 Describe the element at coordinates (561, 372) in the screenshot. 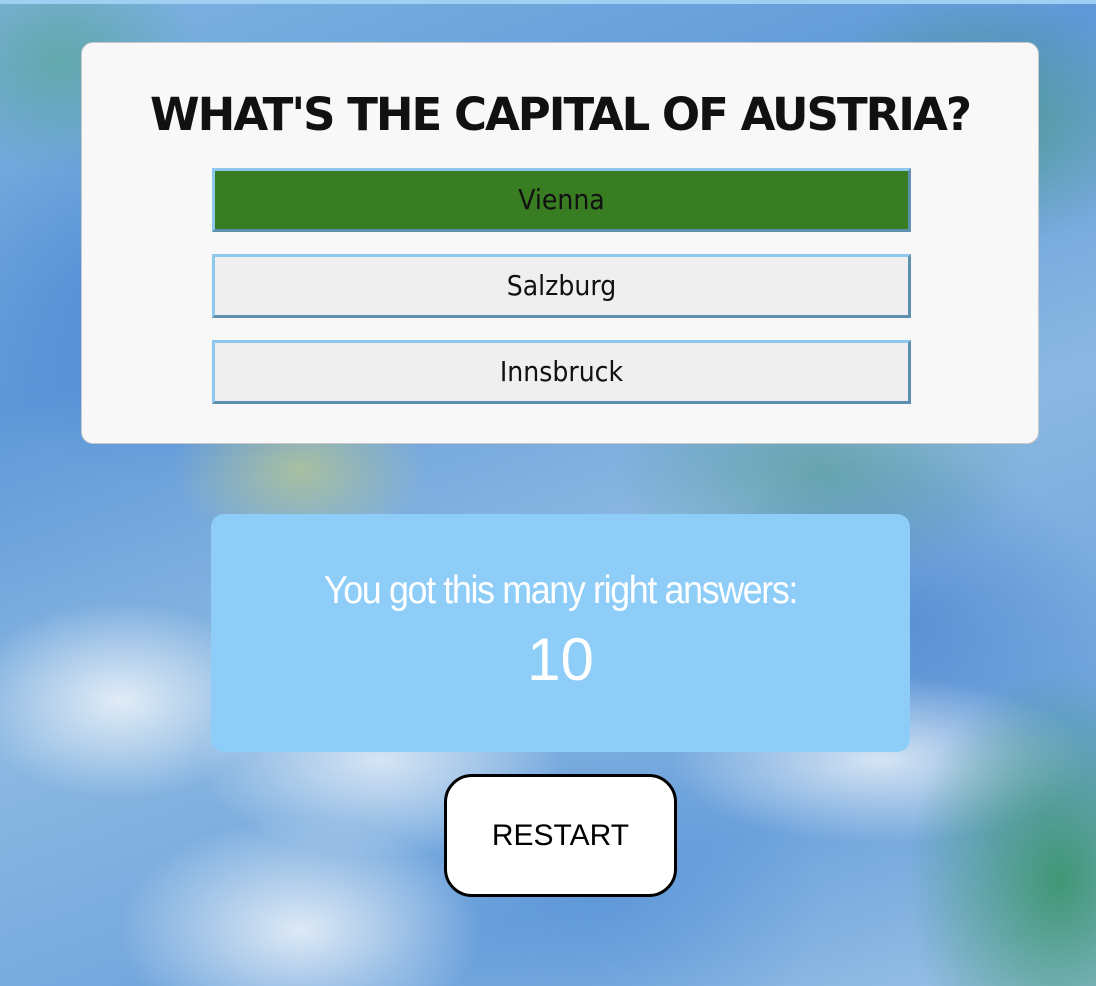

I see `answer-button-innsbruck: Innsbruck` at that location.